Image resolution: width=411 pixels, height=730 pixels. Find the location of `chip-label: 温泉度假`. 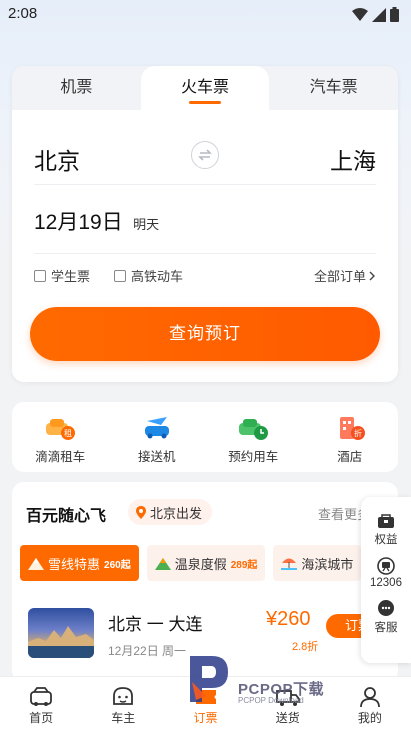

chip-label: 温泉度假 is located at coordinates (200, 564).